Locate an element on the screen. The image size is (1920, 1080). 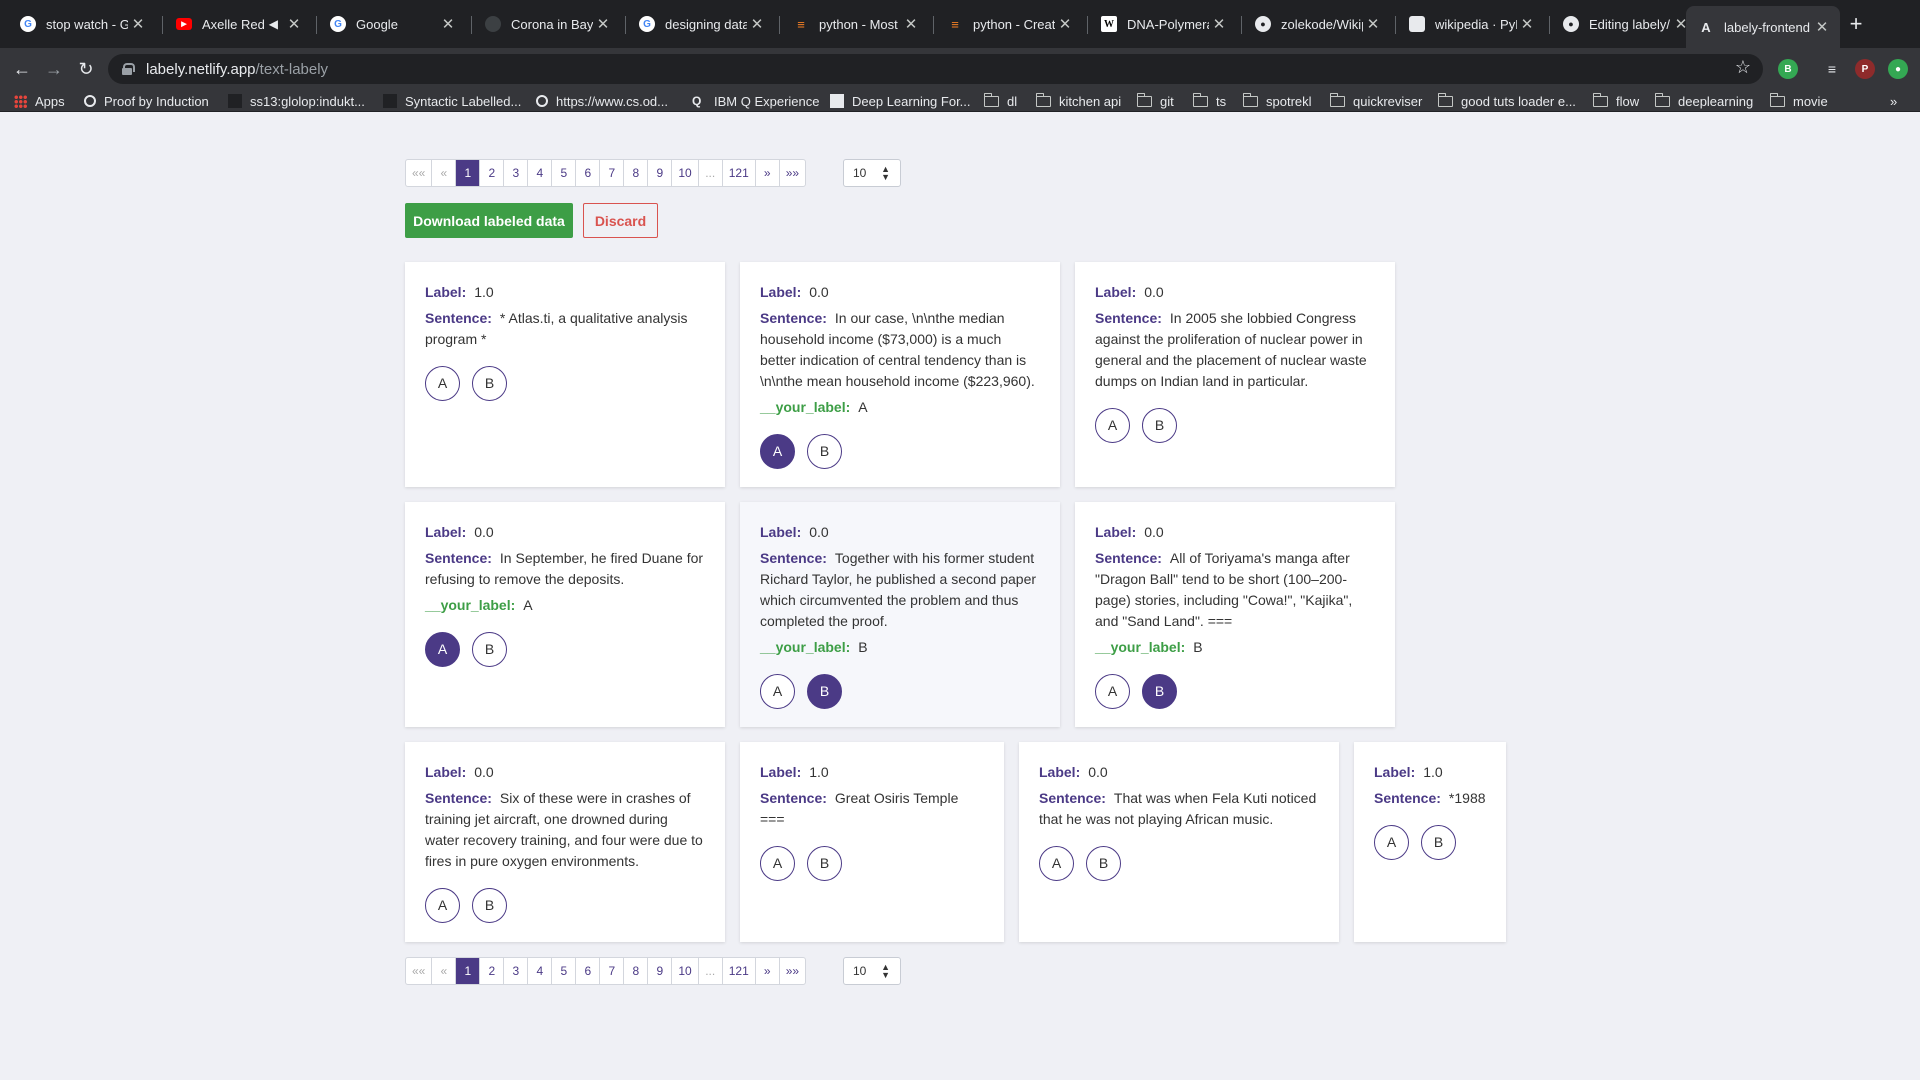
bookmark-folder: quickreviser is located at coordinates (1375, 101).